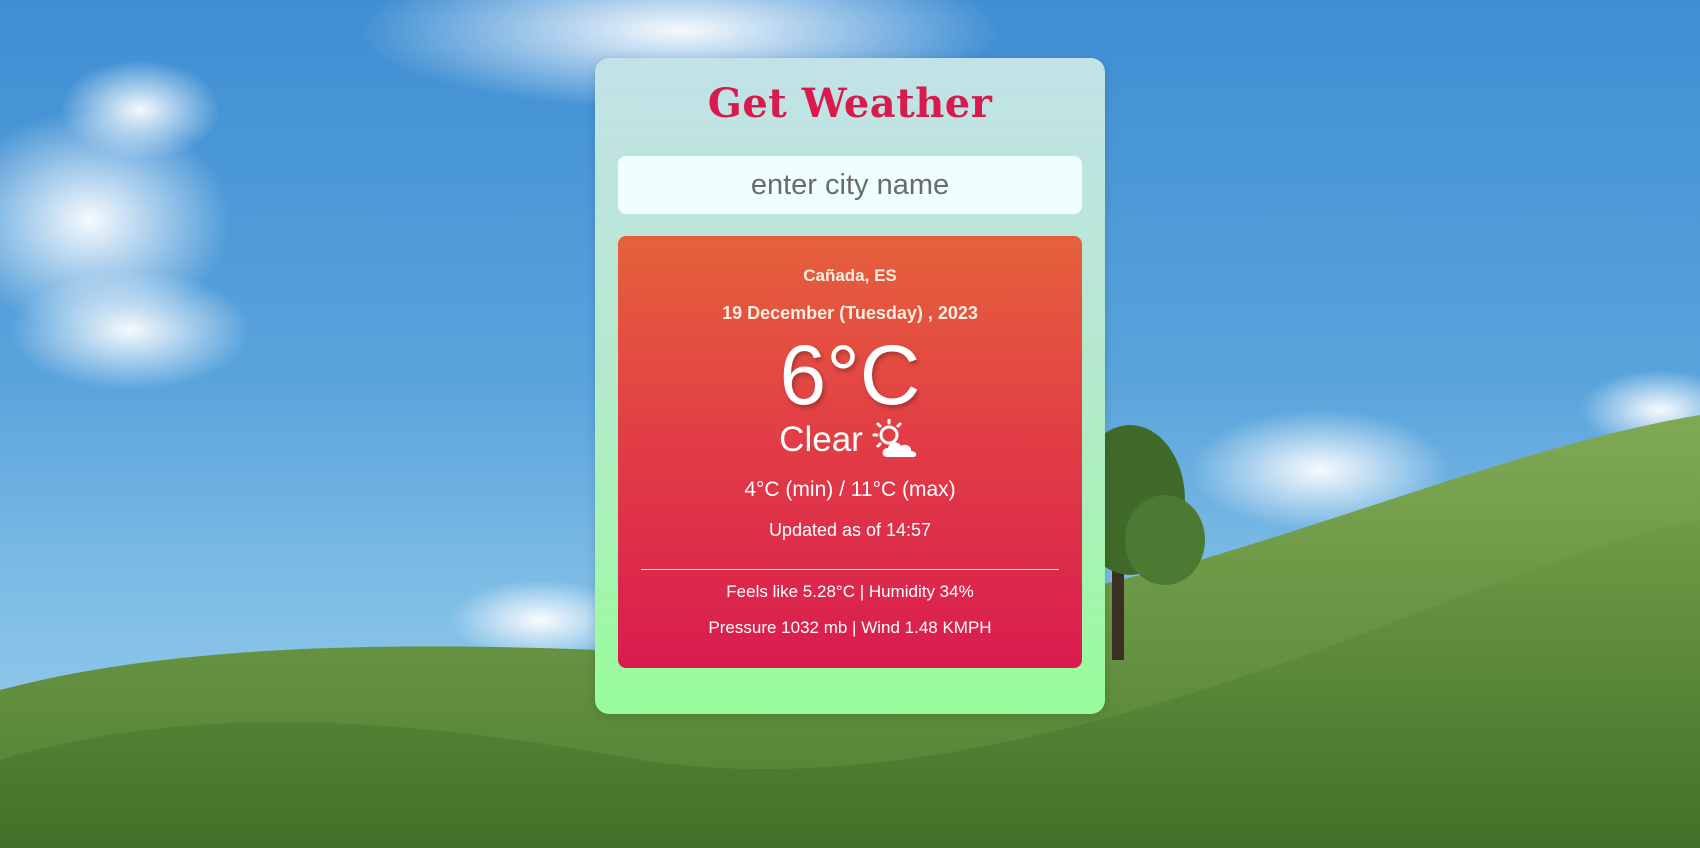  What do you see at coordinates (894, 438) in the screenshot?
I see `sun-behind-cloud-icon` at bounding box center [894, 438].